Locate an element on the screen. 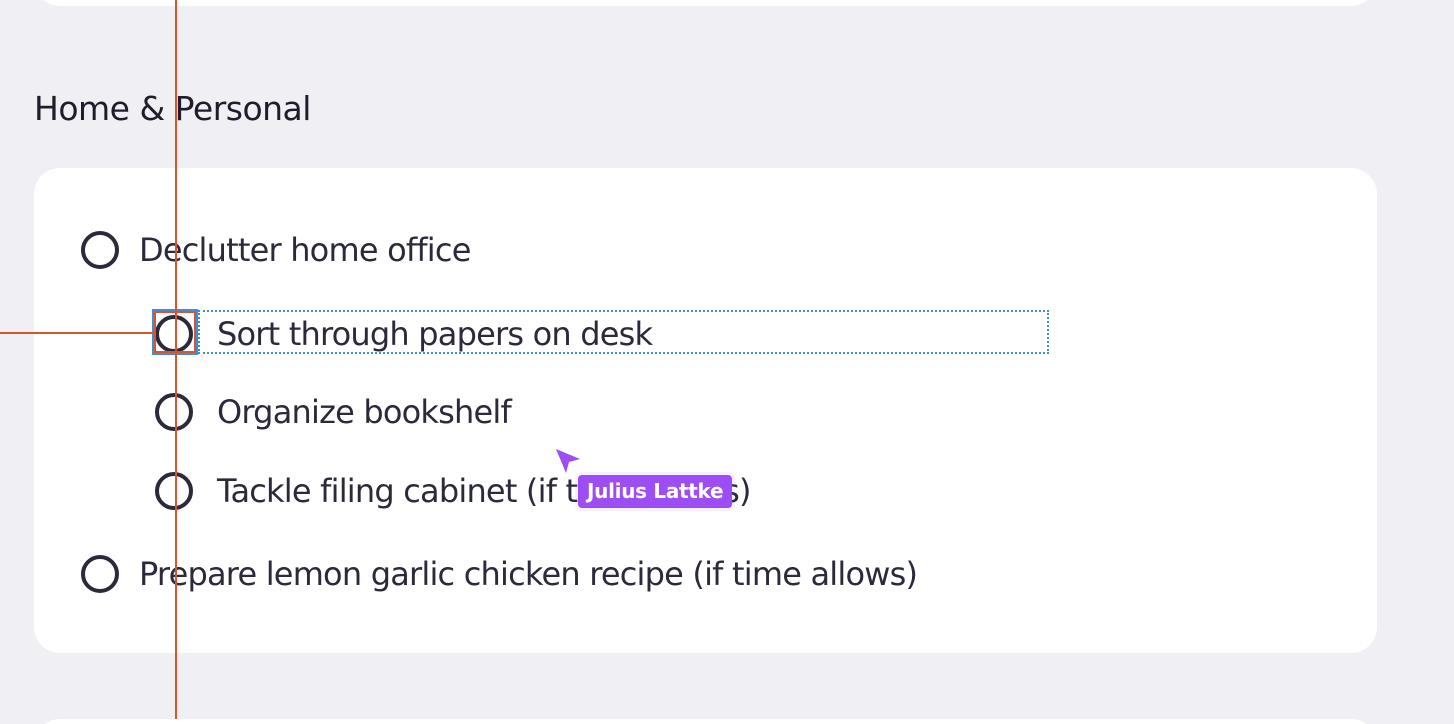 The image size is (1454, 724). collaborator-name-tag: Julius Lattke is located at coordinates (655, 491).